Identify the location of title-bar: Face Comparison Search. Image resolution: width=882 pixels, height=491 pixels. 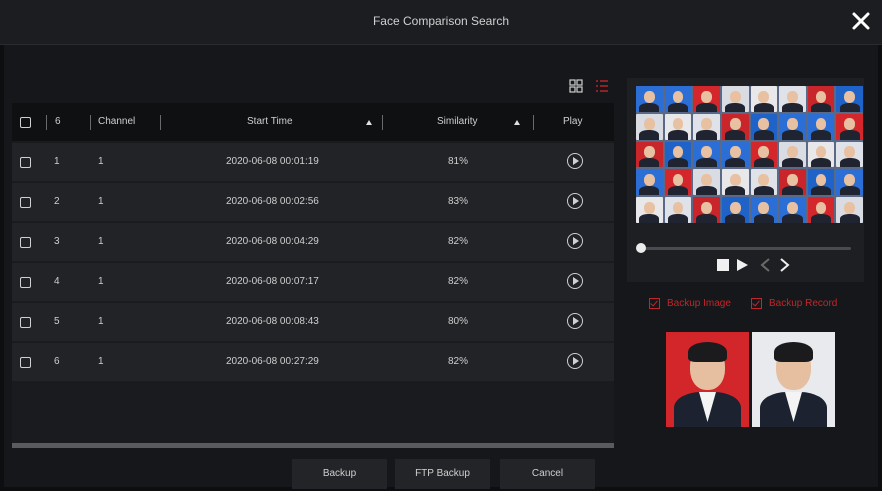
(441, 22).